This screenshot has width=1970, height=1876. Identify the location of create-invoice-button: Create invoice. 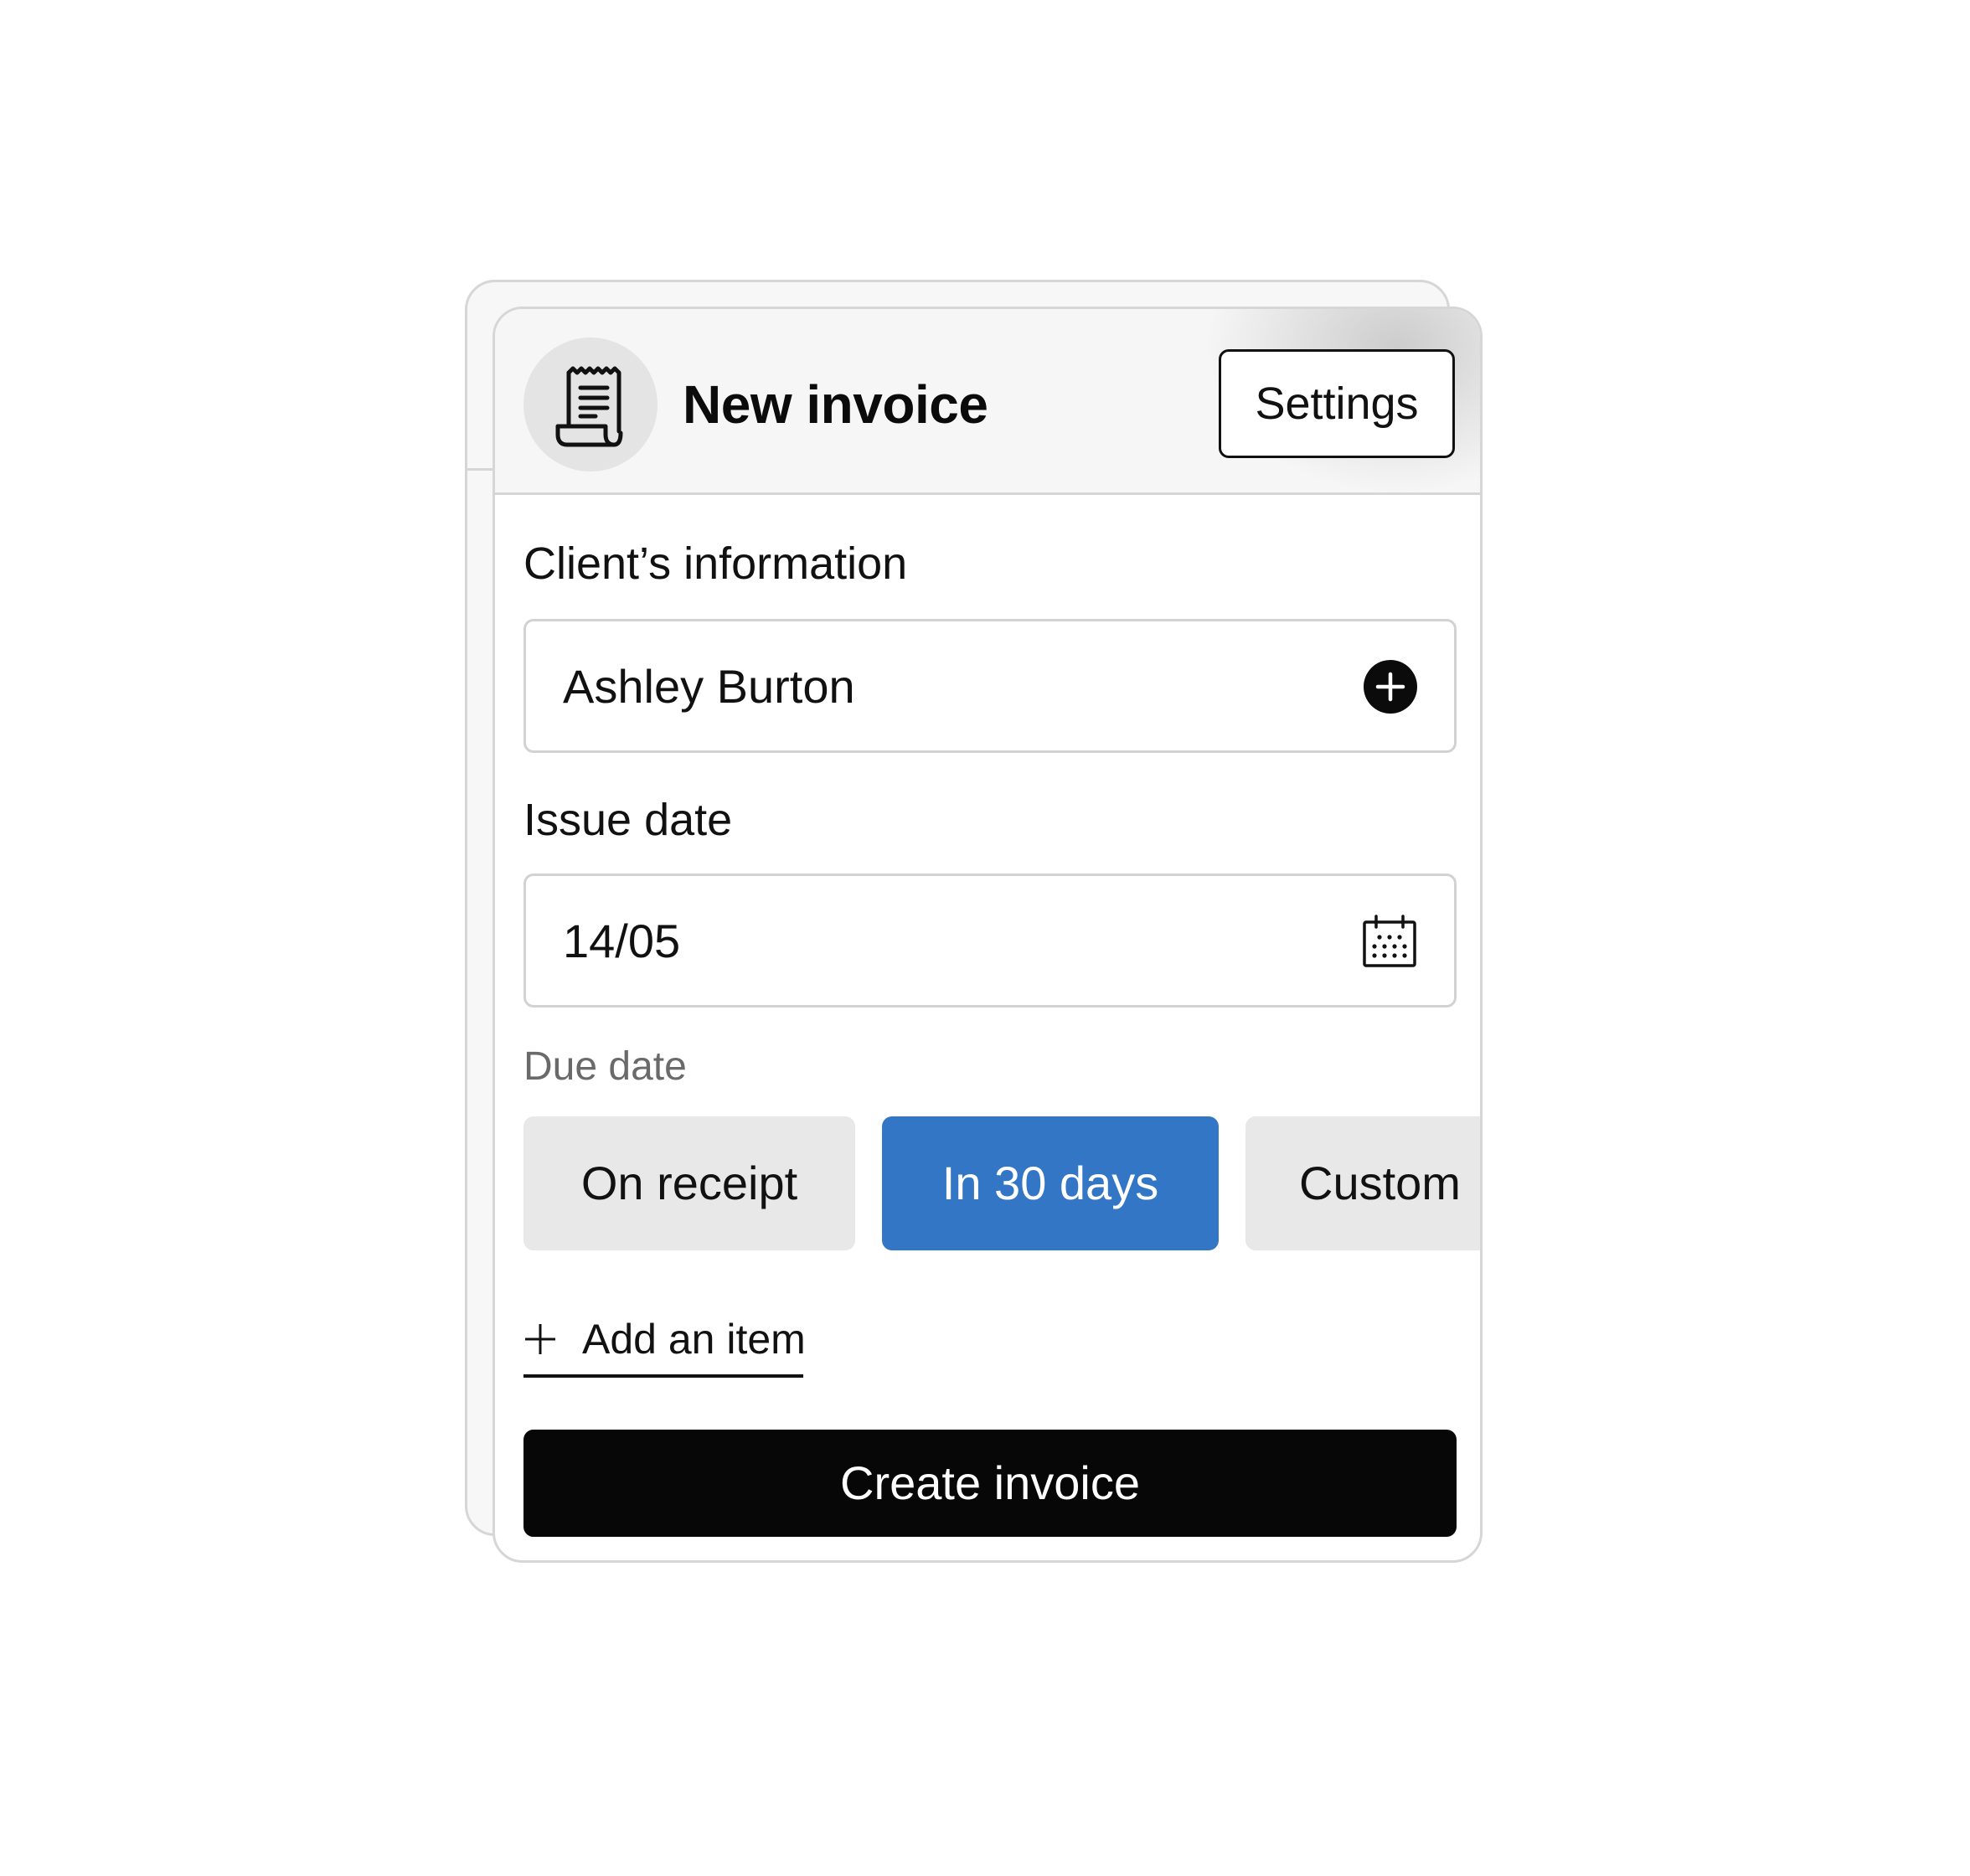
(990, 1483).